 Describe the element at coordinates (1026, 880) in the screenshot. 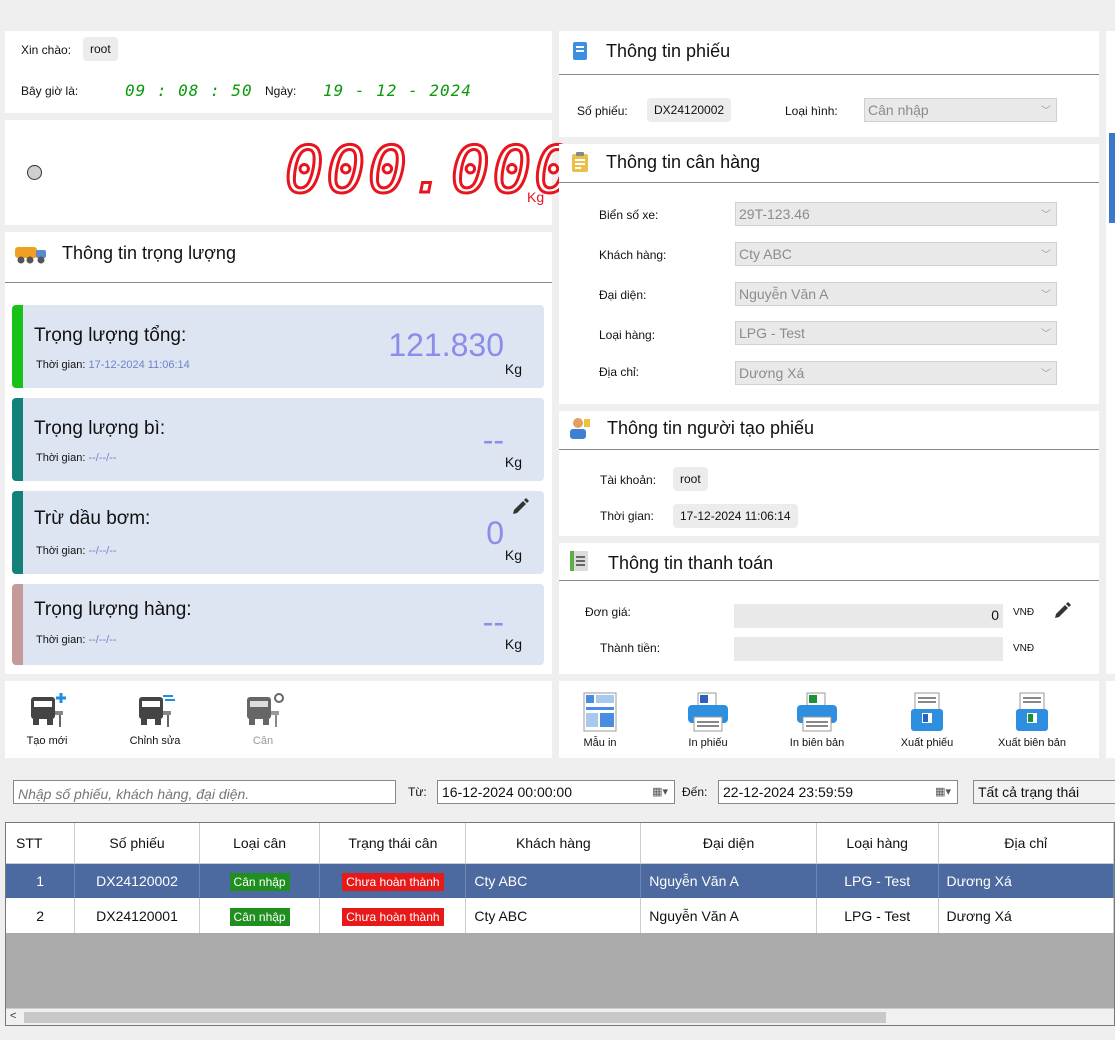

I see `cell-address: Dương Xá` at that location.